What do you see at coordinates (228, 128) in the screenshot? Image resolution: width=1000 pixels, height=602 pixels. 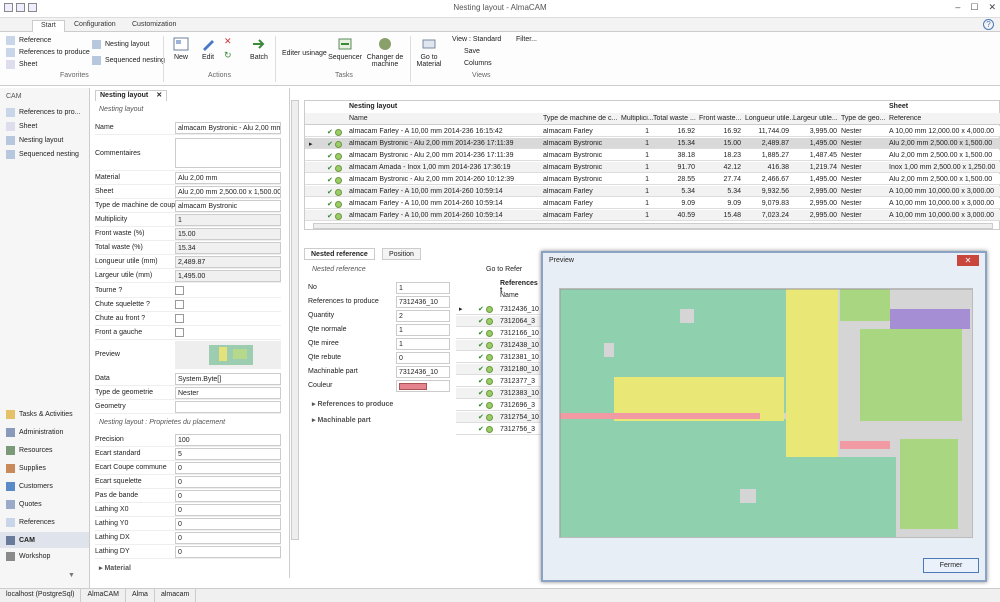 I see `name-field: almacam Bystronic - Alu 2,00 mm 2014` at bounding box center [228, 128].